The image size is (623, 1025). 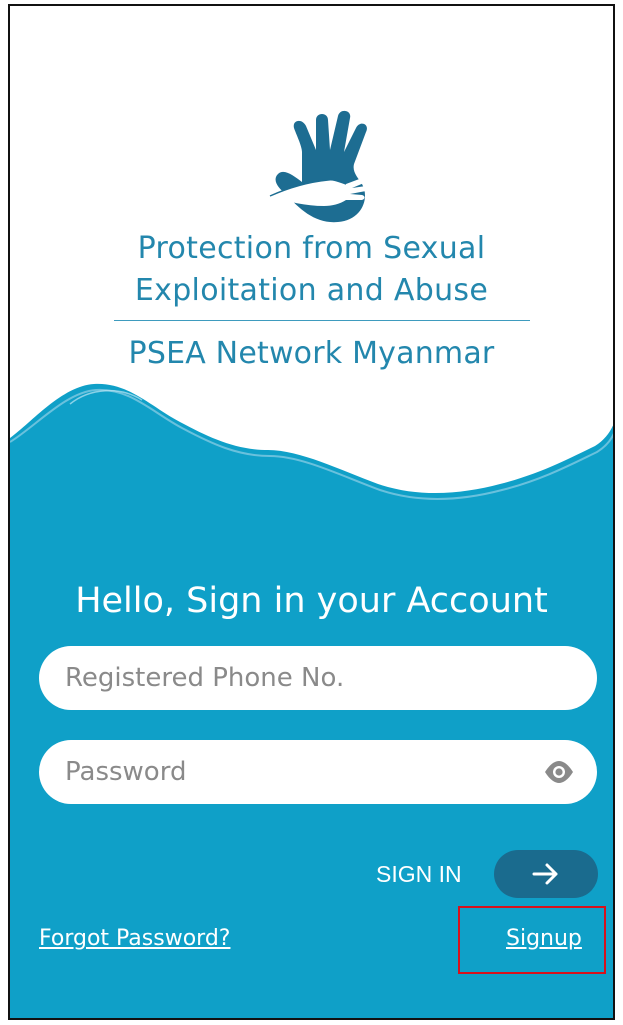 What do you see at coordinates (300, 678) in the screenshot?
I see `phone-input` at bounding box center [300, 678].